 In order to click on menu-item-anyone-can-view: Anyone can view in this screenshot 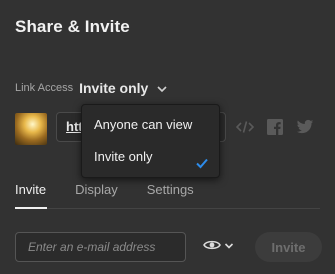, I will do `click(150, 125)`.